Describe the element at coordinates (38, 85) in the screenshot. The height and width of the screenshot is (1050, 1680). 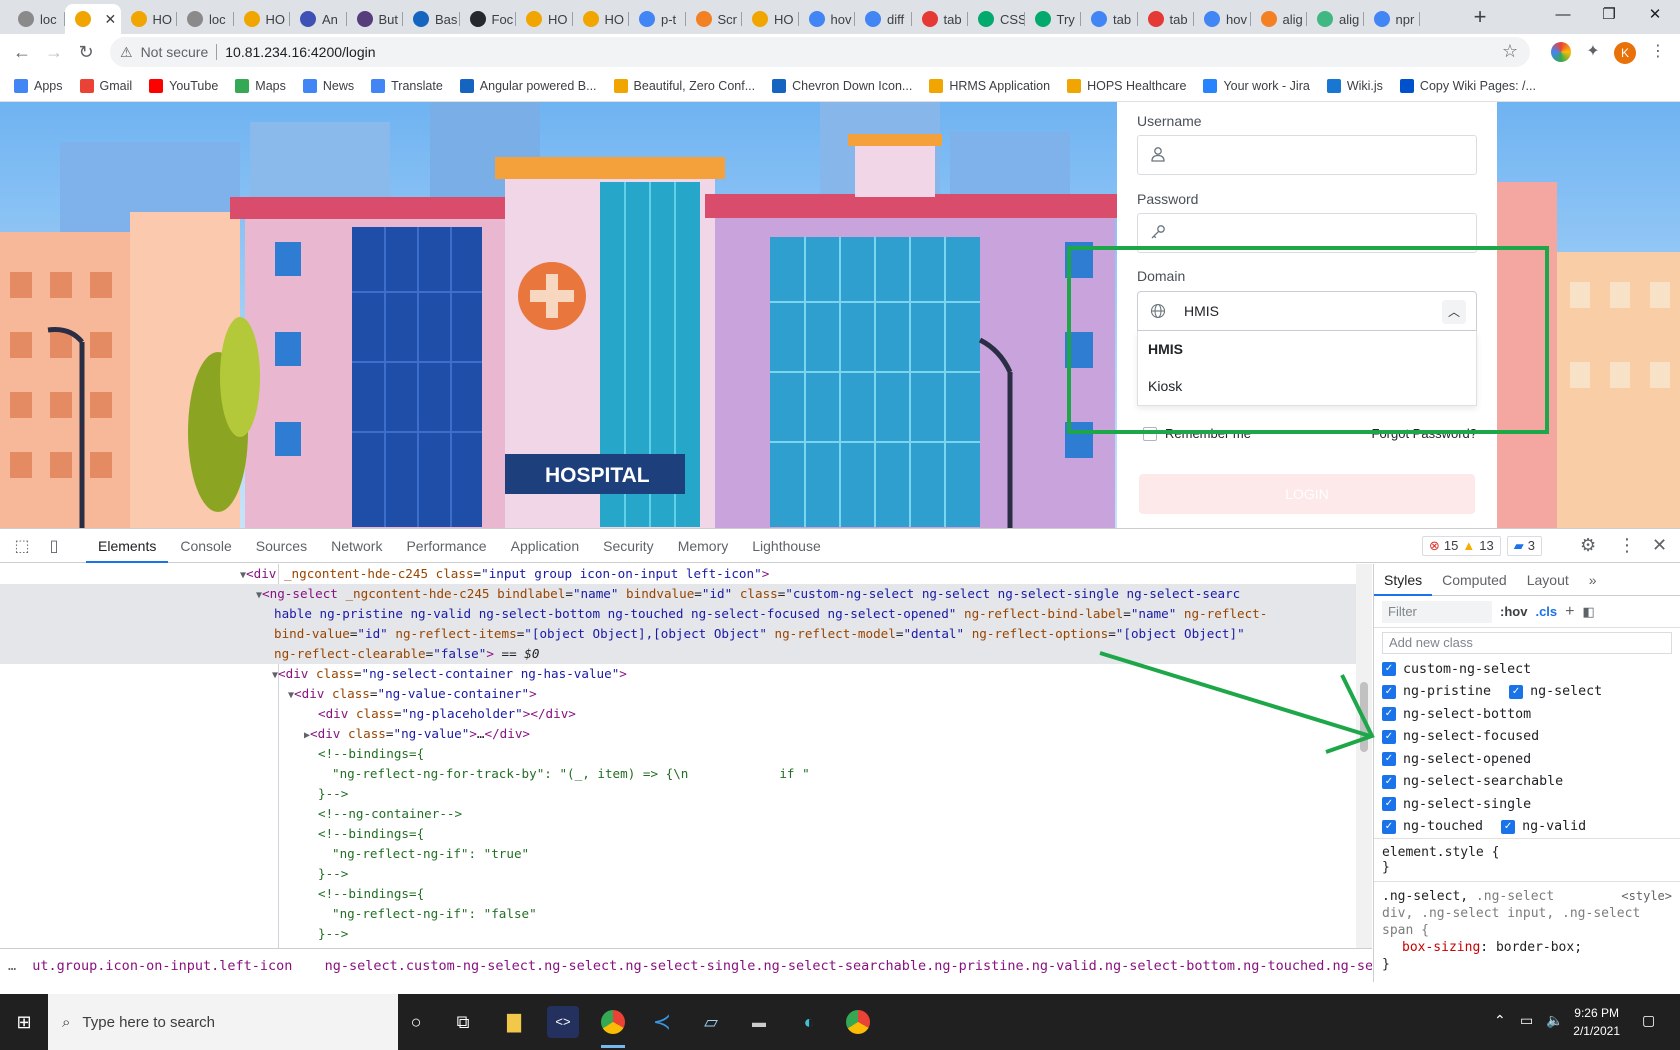
I see `bookmark-item: Apps` at that location.